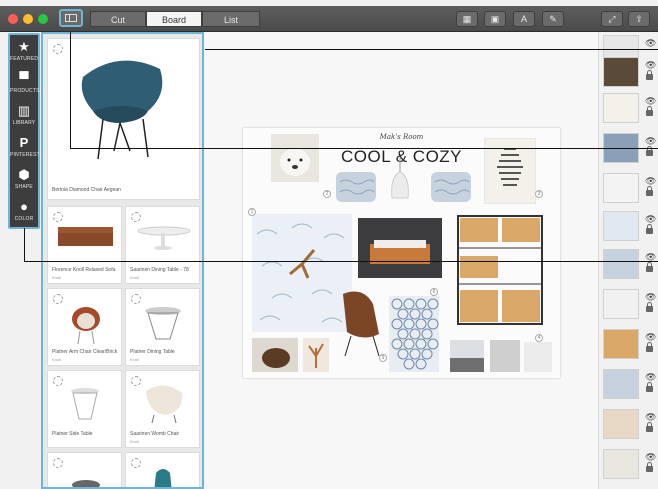 The width and height of the screenshot is (658, 489). What do you see at coordinates (84, 409) in the screenshot?
I see `product-card: Platner Side Table` at bounding box center [84, 409].